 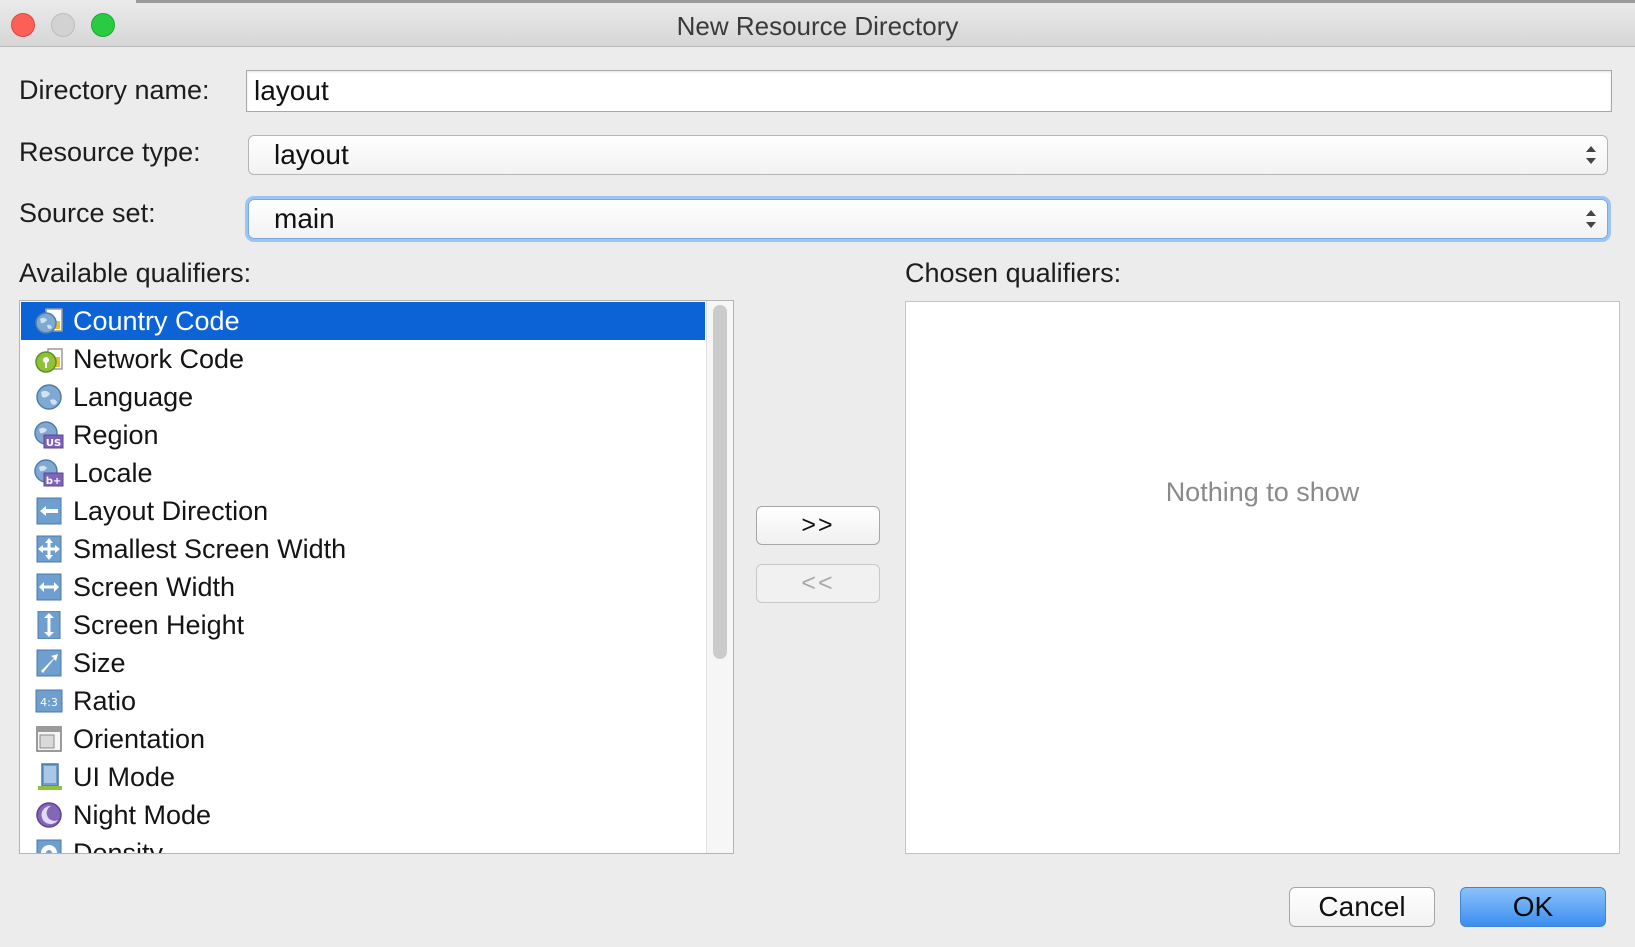 What do you see at coordinates (720, 482) in the screenshot?
I see `list-scrollbar-thumb` at bounding box center [720, 482].